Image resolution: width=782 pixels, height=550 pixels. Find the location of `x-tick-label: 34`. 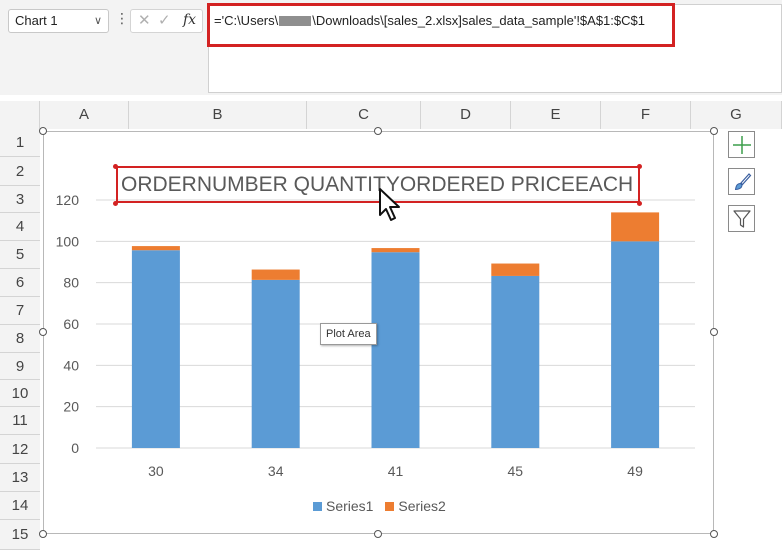

x-tick-label: 34 is located at coordinates (276, 471).